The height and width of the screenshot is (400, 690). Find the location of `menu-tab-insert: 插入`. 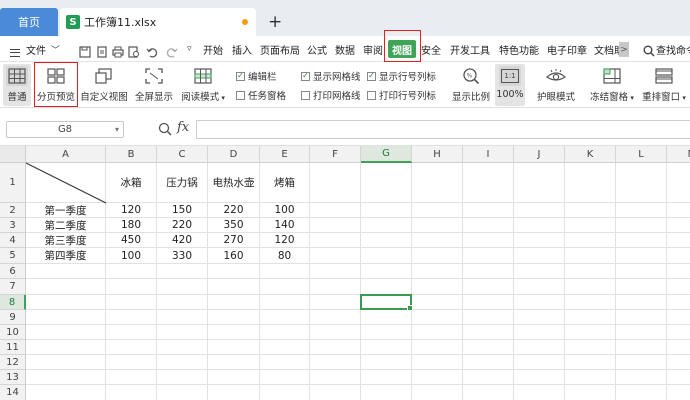

menu-tab-insert: 插入 is located at coordinates (242, 49).